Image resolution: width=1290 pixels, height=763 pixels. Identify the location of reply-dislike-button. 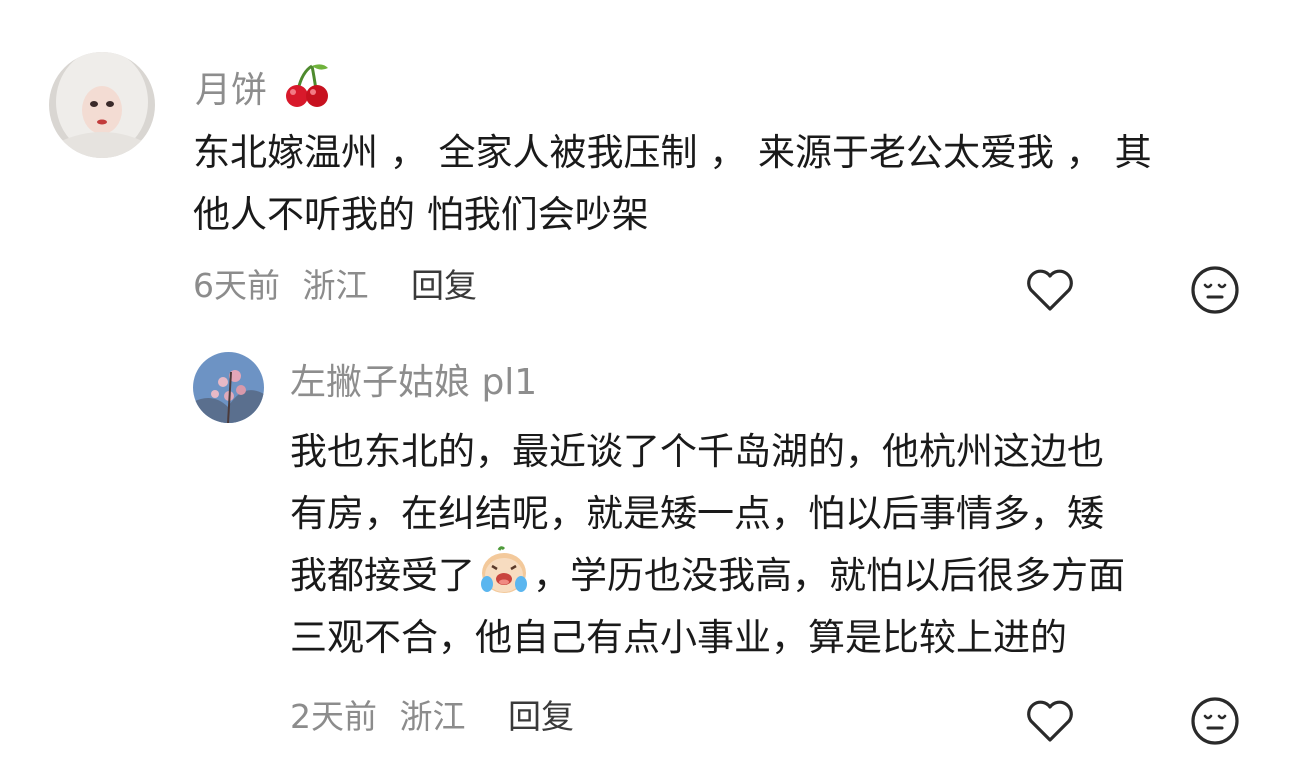
(1215, 721).